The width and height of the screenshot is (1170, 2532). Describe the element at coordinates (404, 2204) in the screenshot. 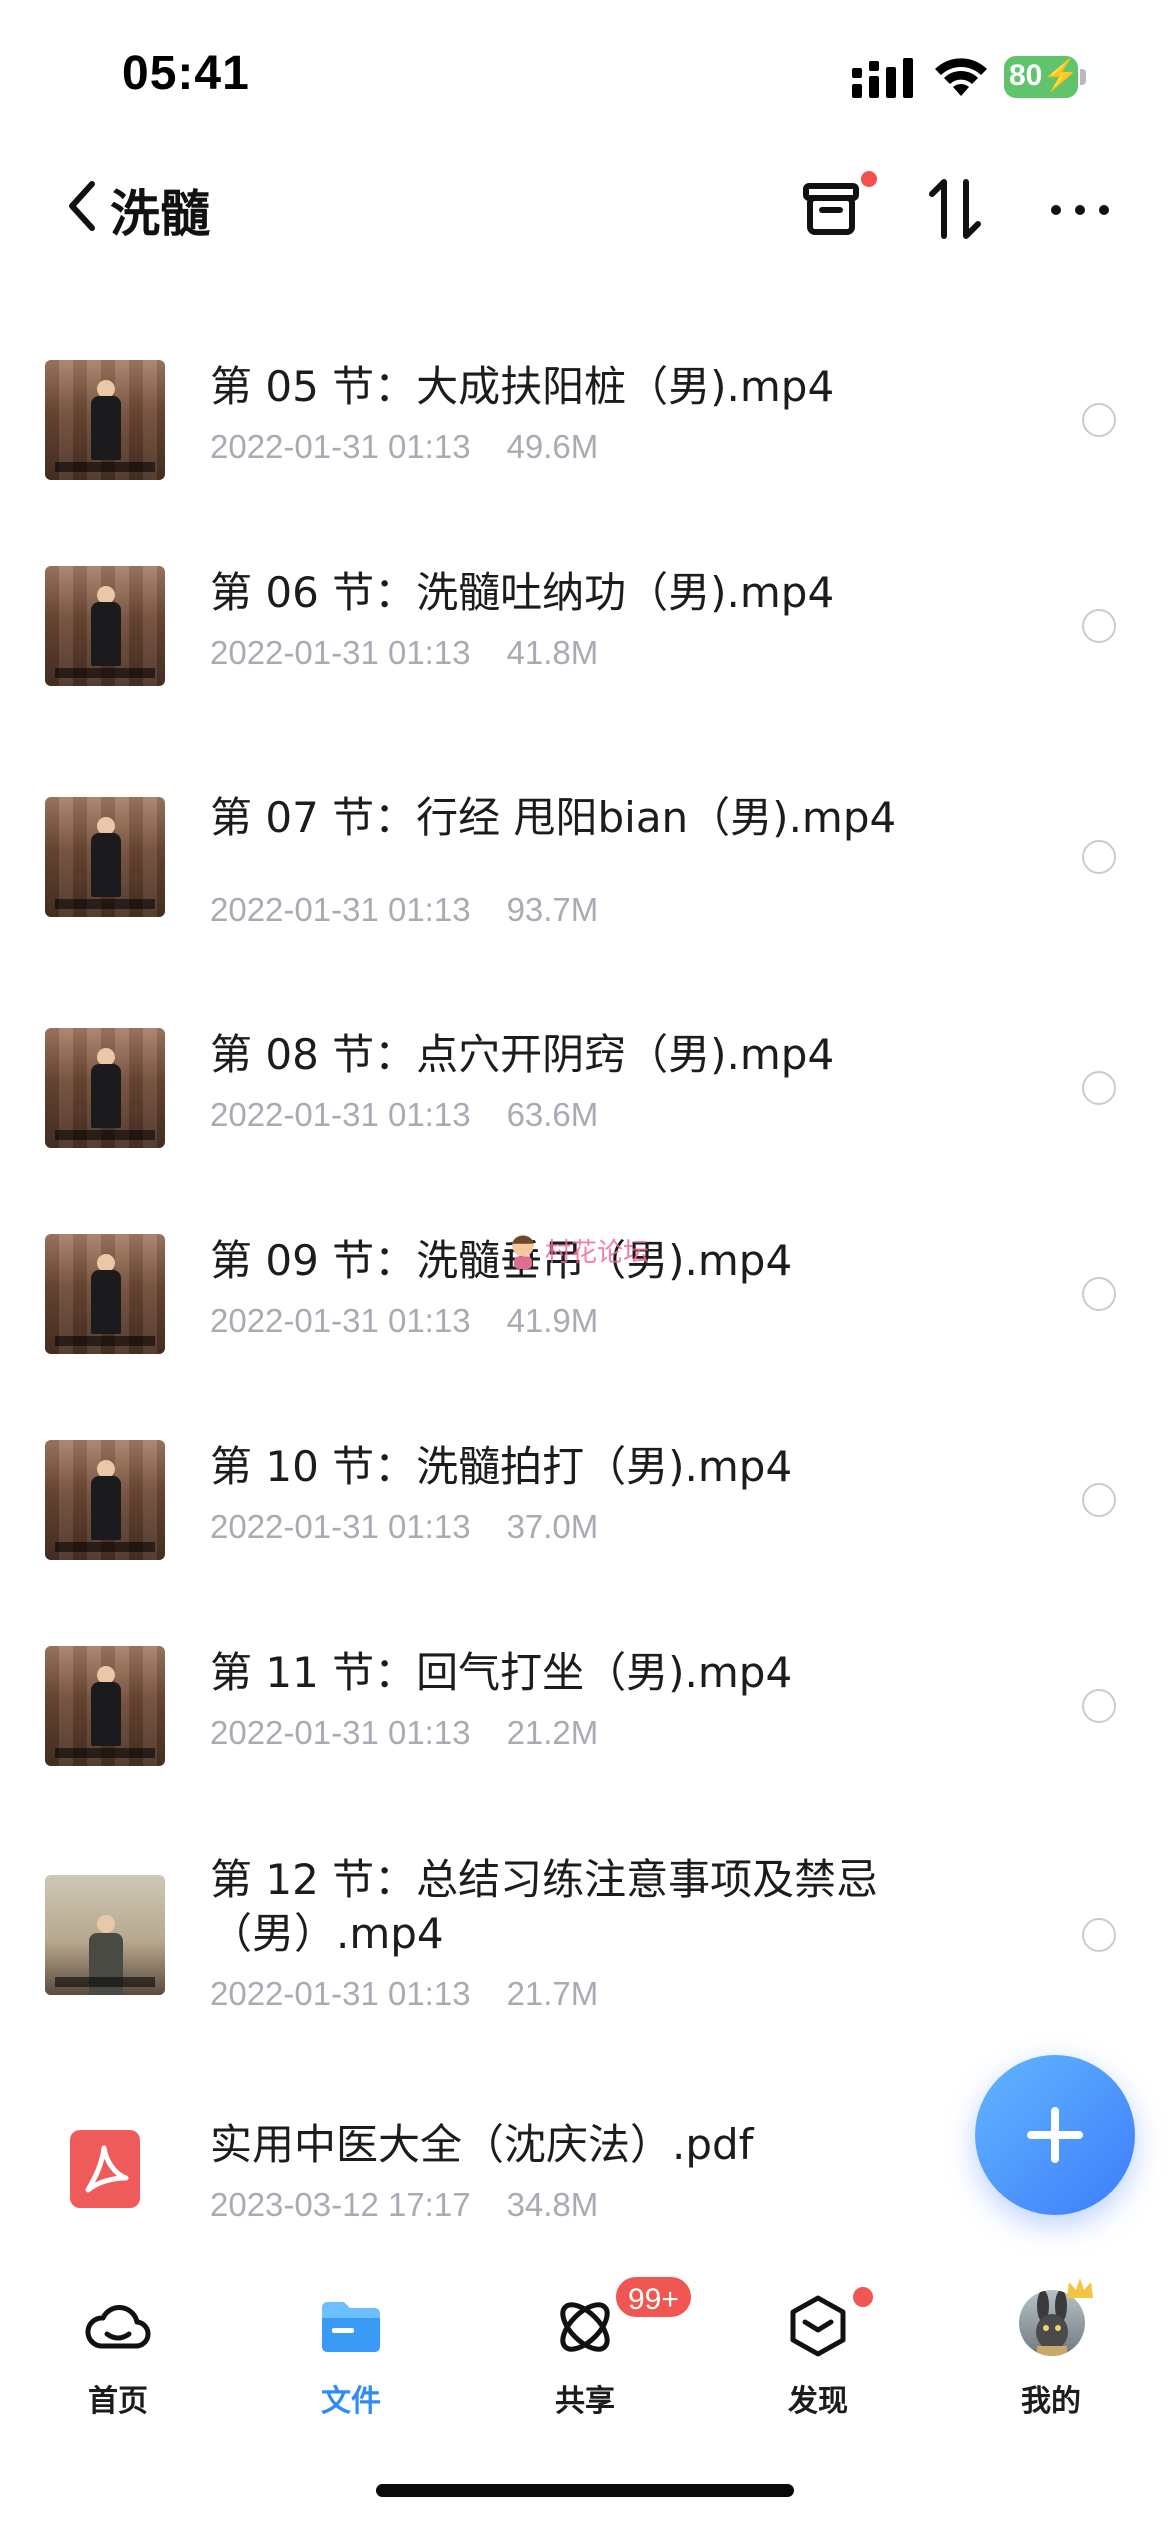

I see `file-meta: 2023-03-12 17:17 34.8M` at that location.